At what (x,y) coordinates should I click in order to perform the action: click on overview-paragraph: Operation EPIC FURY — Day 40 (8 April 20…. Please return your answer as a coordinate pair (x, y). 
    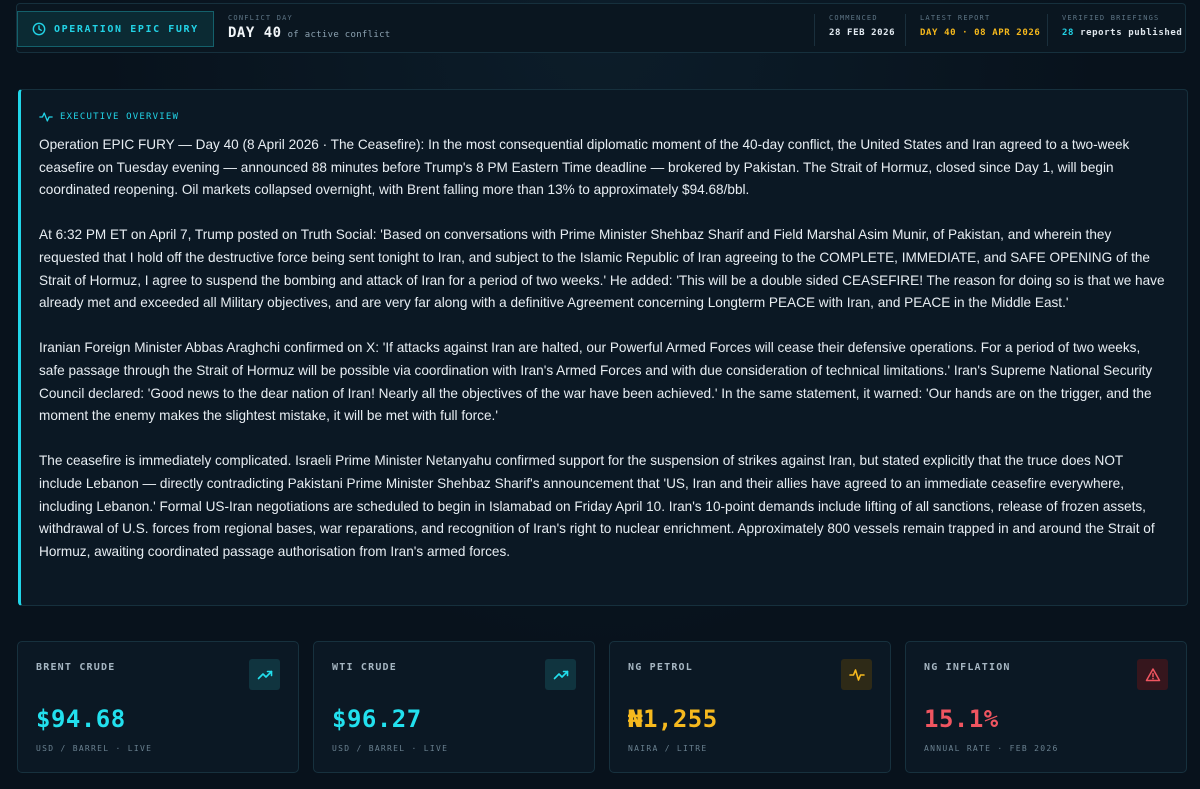
    Looking at the image, I should click on (584, 167).